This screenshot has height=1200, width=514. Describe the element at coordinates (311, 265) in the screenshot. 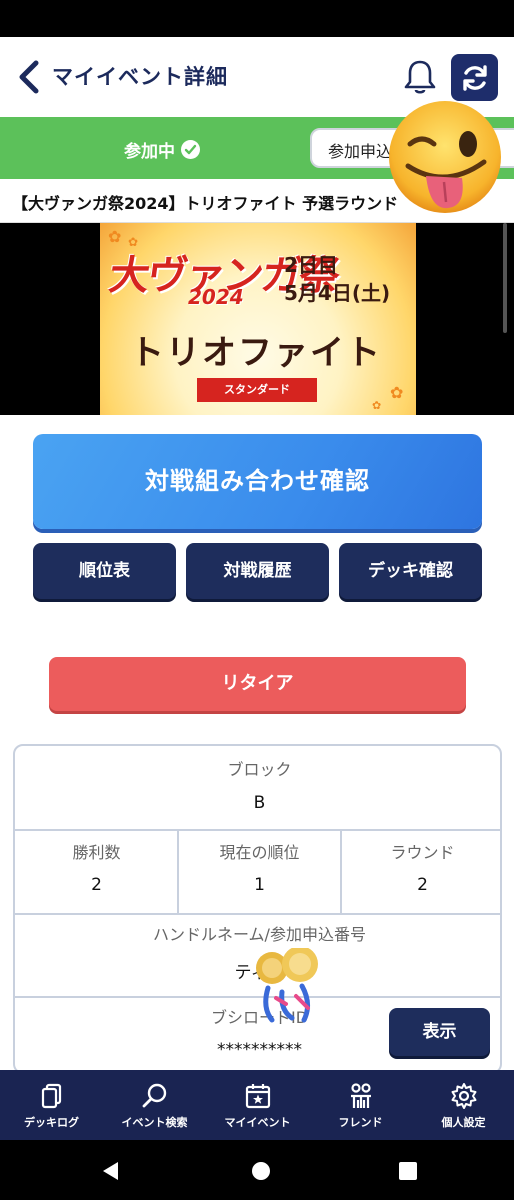

I see `banner-day-number: 2日目` at that location.